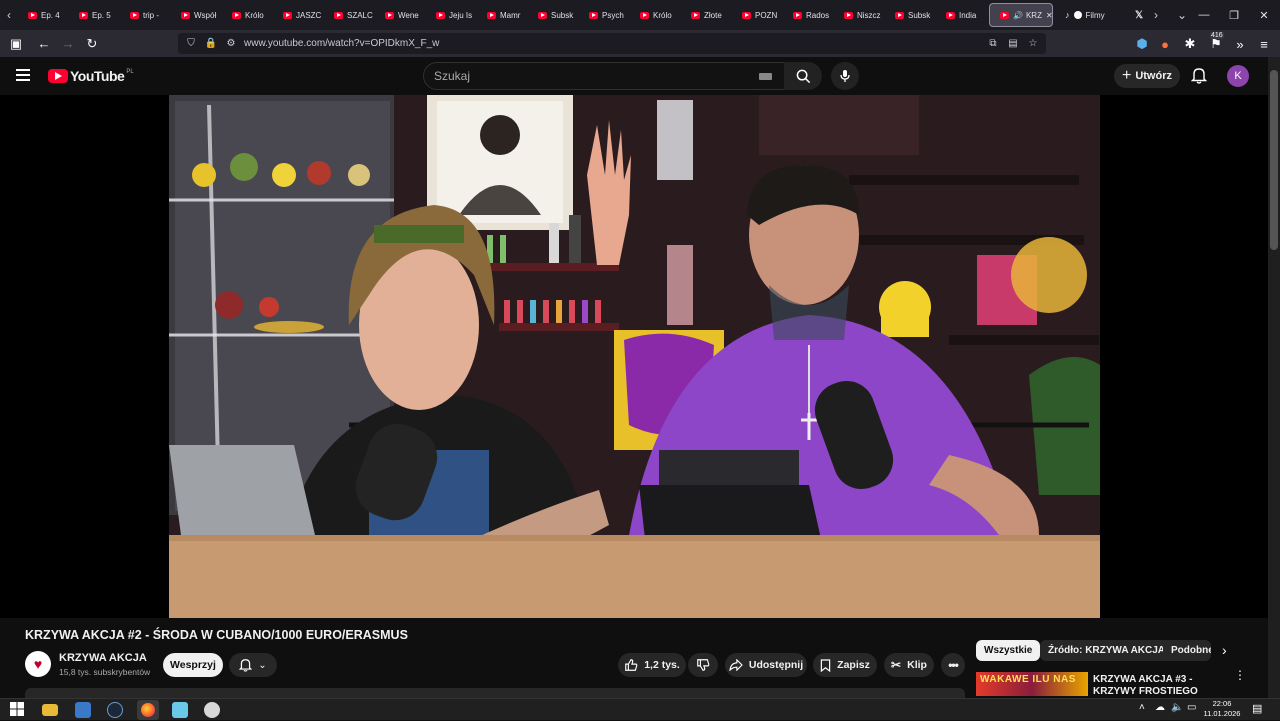  I want to click on taskbar-clock: 22:06 11.01.2026, so click(1222, 708).